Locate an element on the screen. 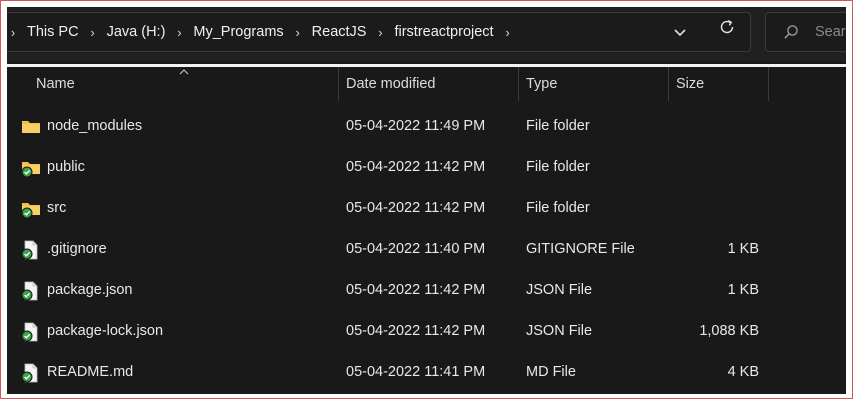 Image resolution: width=853 pixels, height=399 pixels. file-date-modified: 05-04-2022 11:40 PM is located at coordinates (416, 249).